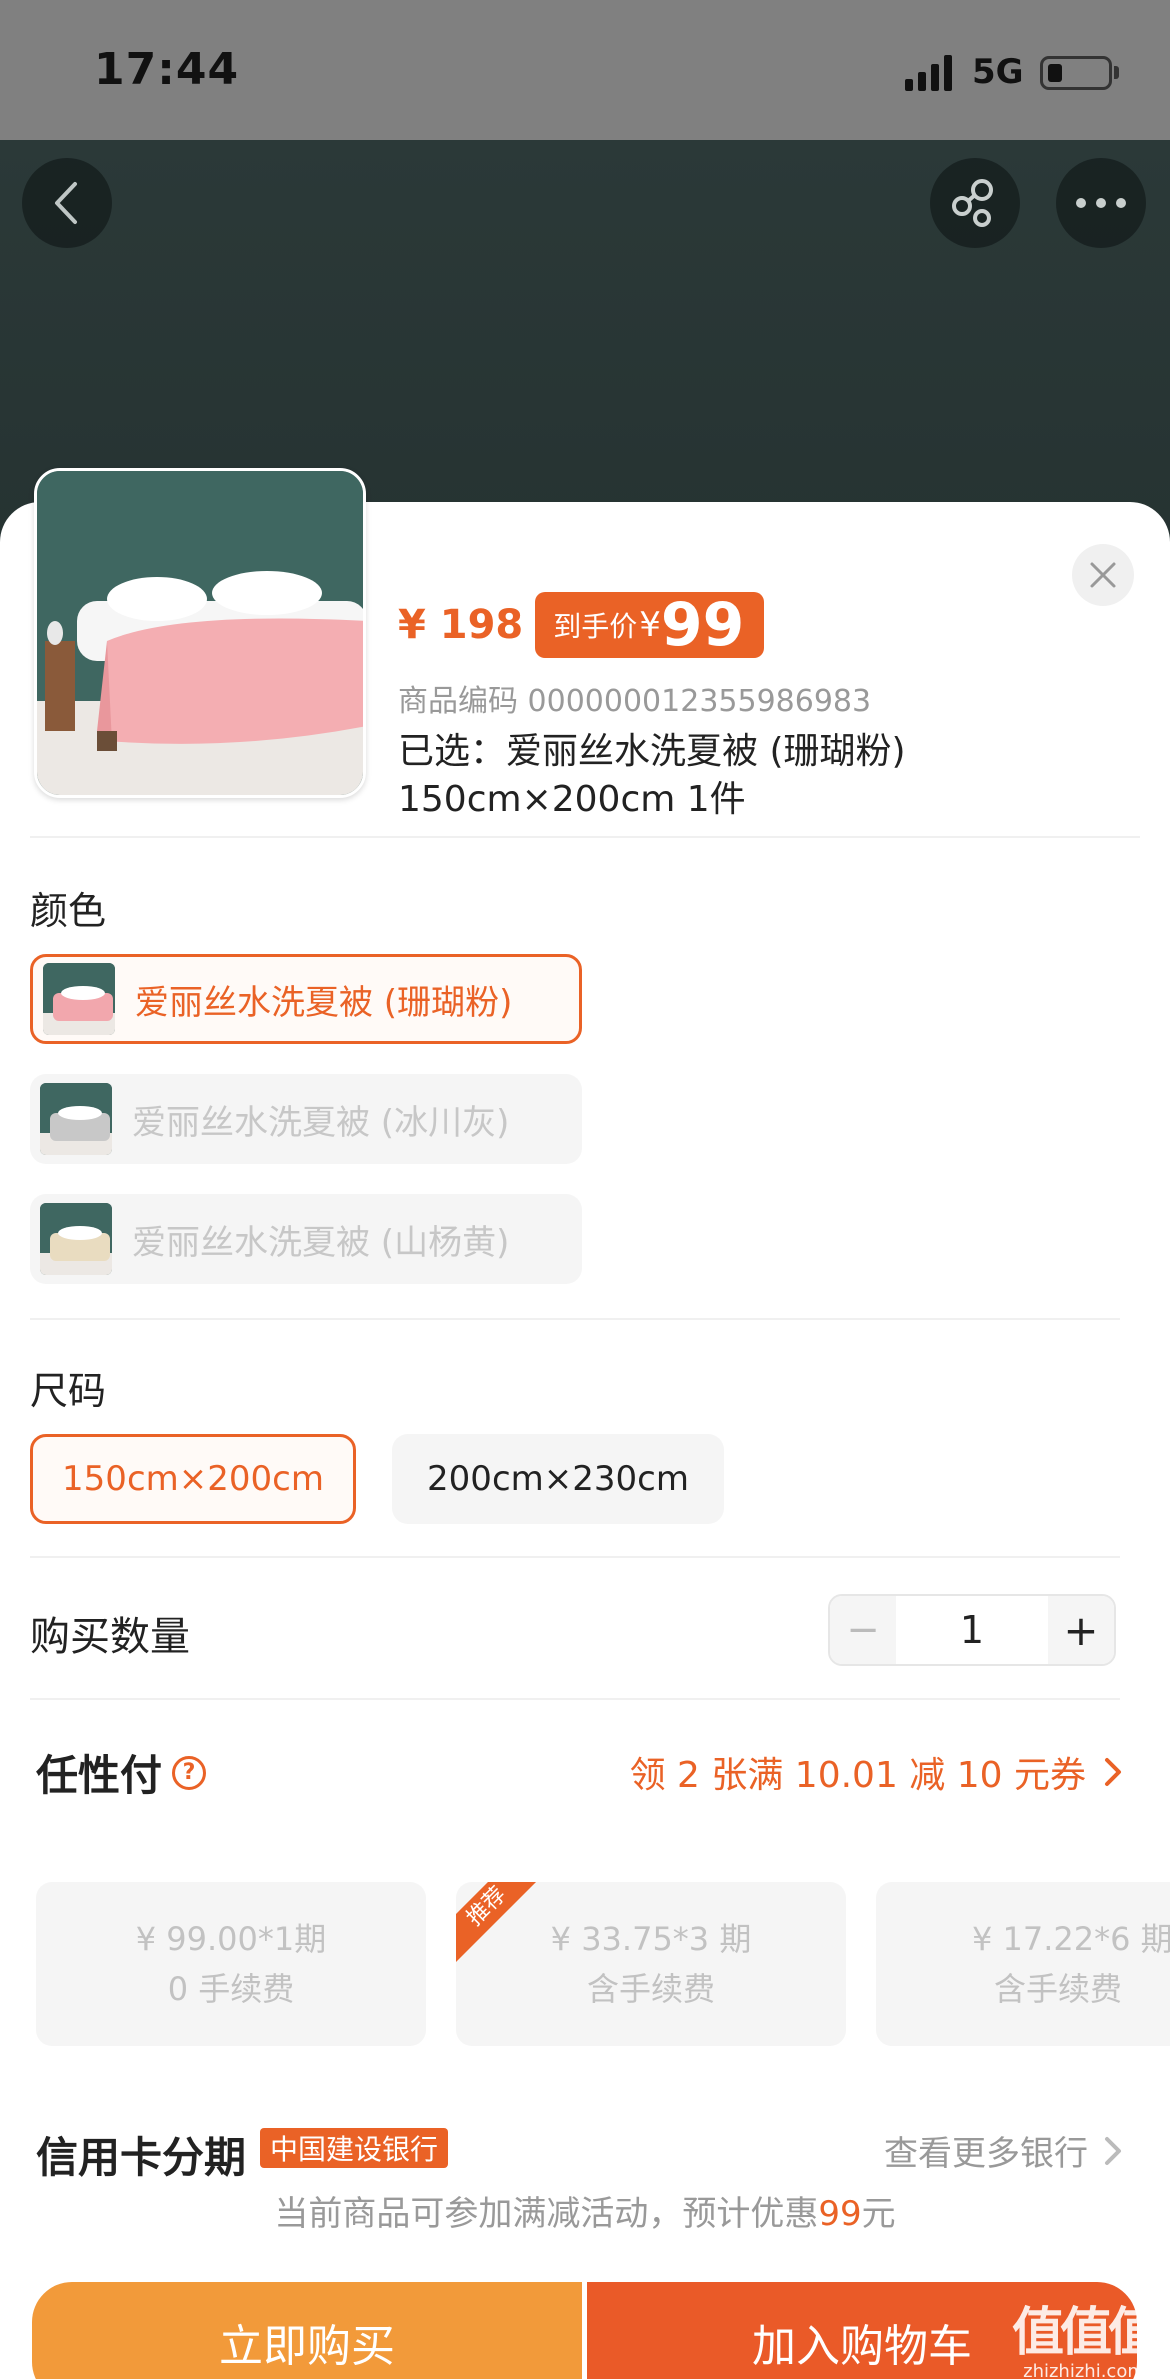 The image size is (1170, 2379). I want to click on watermark-sub: zhizhizhi.com, so click(1084, 2370).